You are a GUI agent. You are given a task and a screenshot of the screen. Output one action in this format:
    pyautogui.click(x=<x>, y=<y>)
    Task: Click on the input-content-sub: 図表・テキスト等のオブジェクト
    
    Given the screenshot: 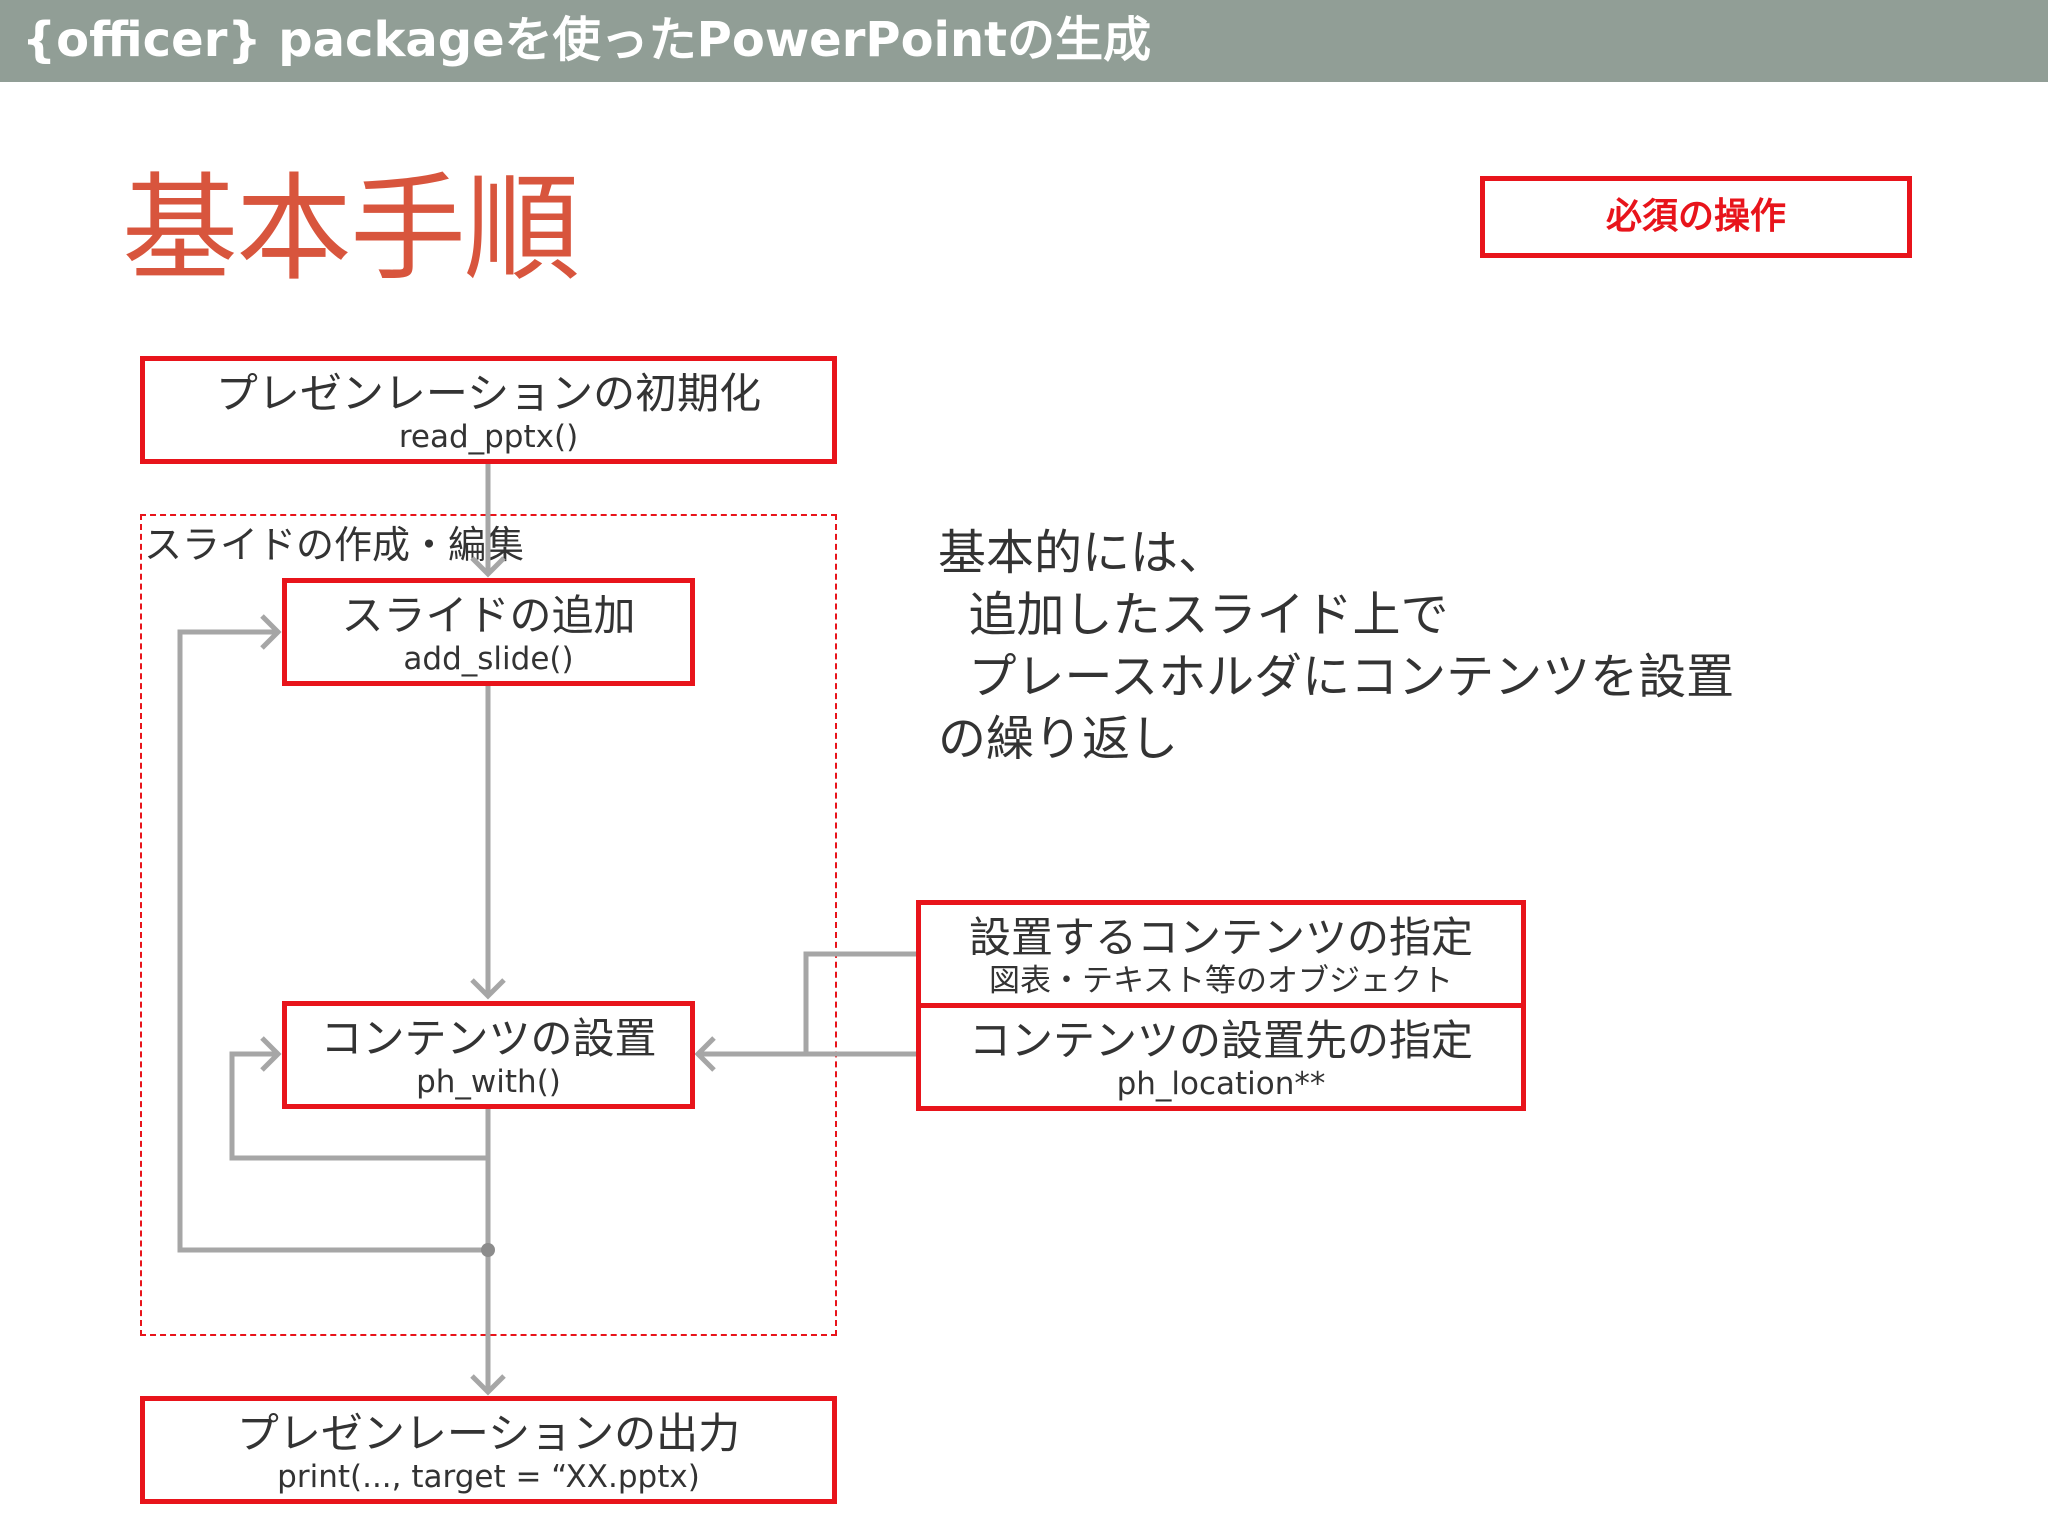 What is the action you would take?
    pyautogui.click(x=1221, y=981)
    